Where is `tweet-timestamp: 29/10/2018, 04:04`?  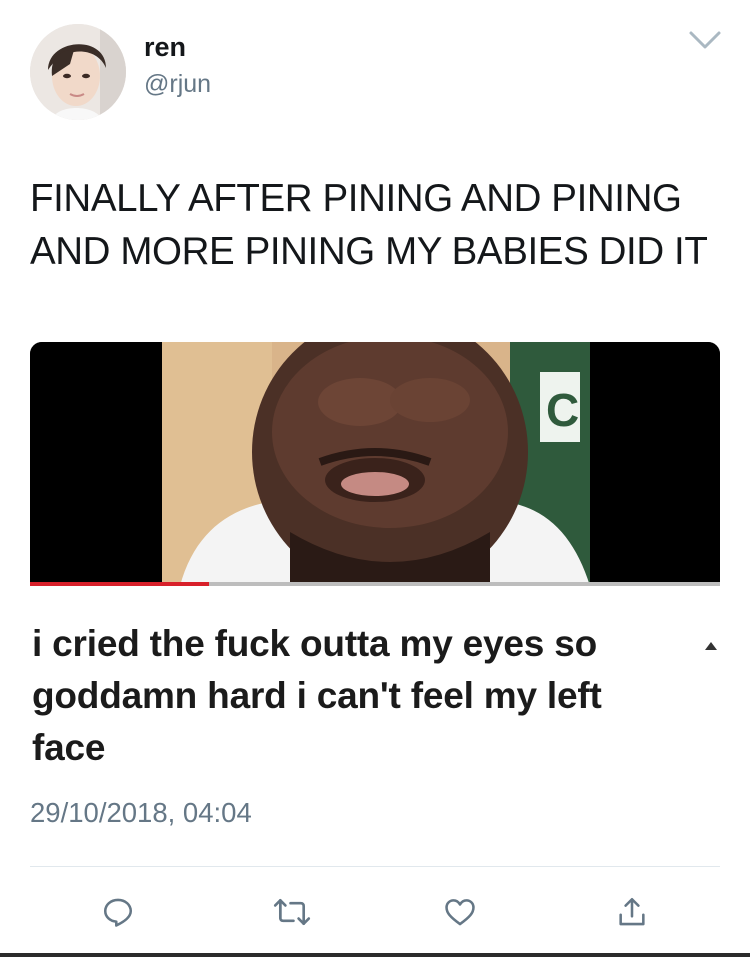 tweet-timestamp: 29/10/2018, 04:04 is located at coordinates (141, 813).